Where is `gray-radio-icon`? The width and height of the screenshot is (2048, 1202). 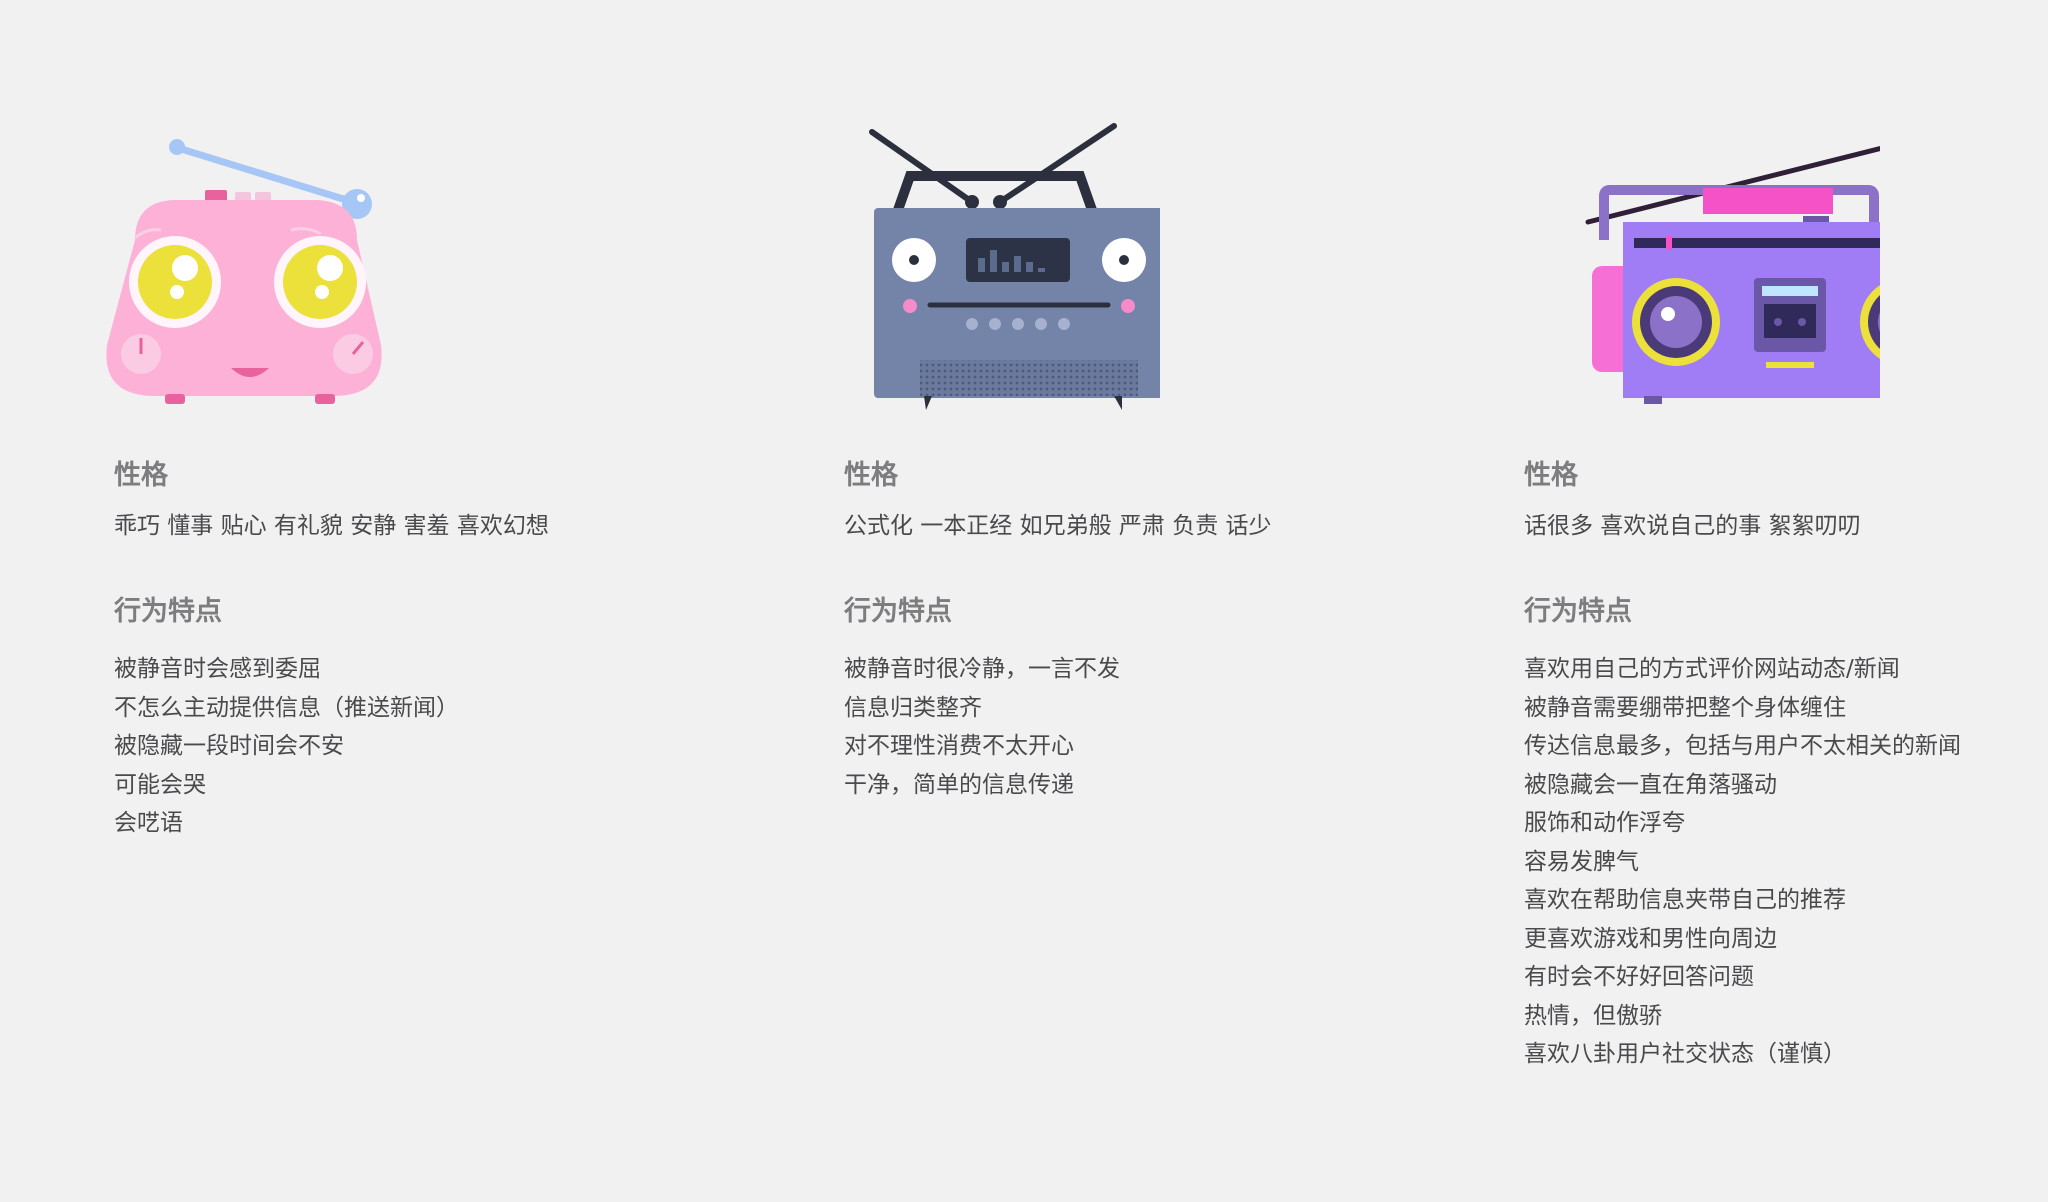 gray-radio-icon is located at coordinates (1014, 266).